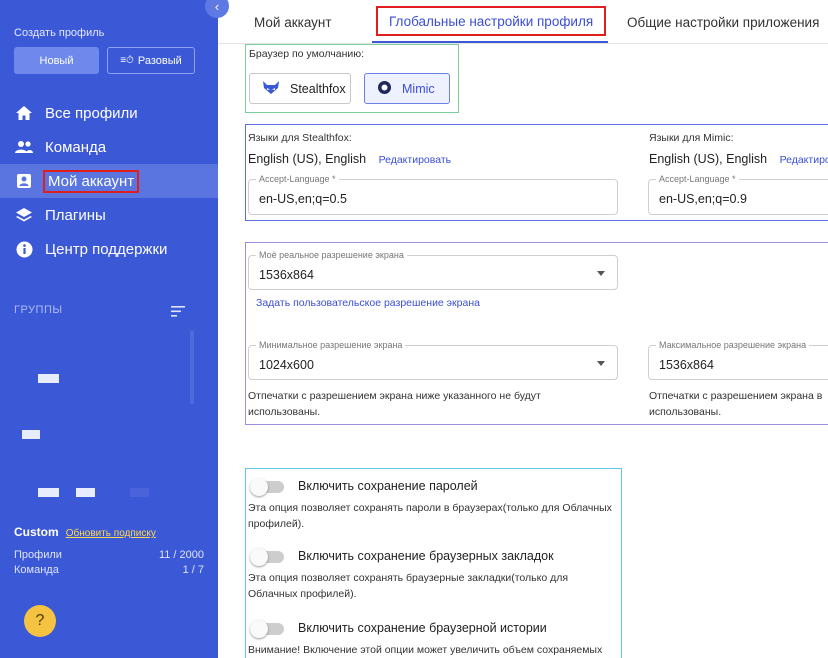 This screenshot has height=658, width=828. What do you see at coordinates (331, 345) in the screenshot?
I see `min-resolution-label: Минимальное разрешение экрана` at bounding box center [331, 345].